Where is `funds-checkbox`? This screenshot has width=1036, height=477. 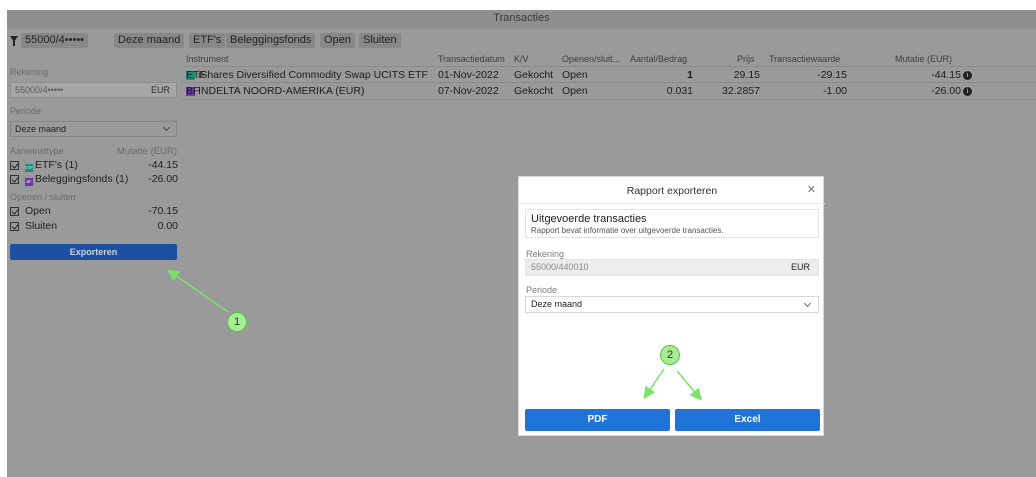 funds-checkbox is located at coordinates (14, 179).